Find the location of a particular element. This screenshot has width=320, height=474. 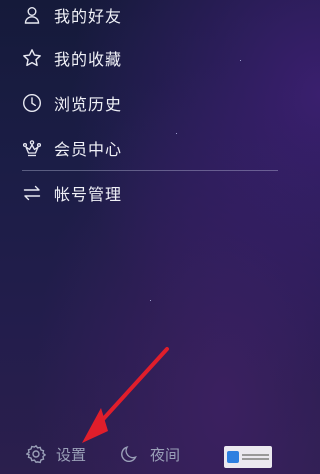

friends-icon is located at coordinates (32, 15).